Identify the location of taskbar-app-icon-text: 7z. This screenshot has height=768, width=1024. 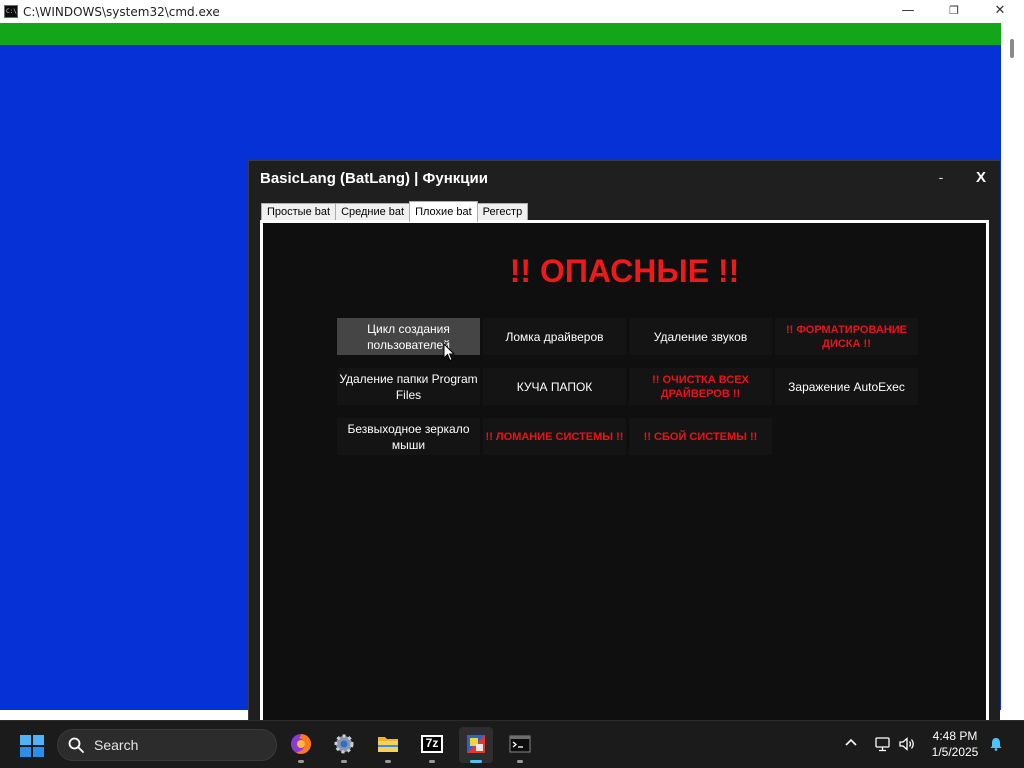
(432, 743).